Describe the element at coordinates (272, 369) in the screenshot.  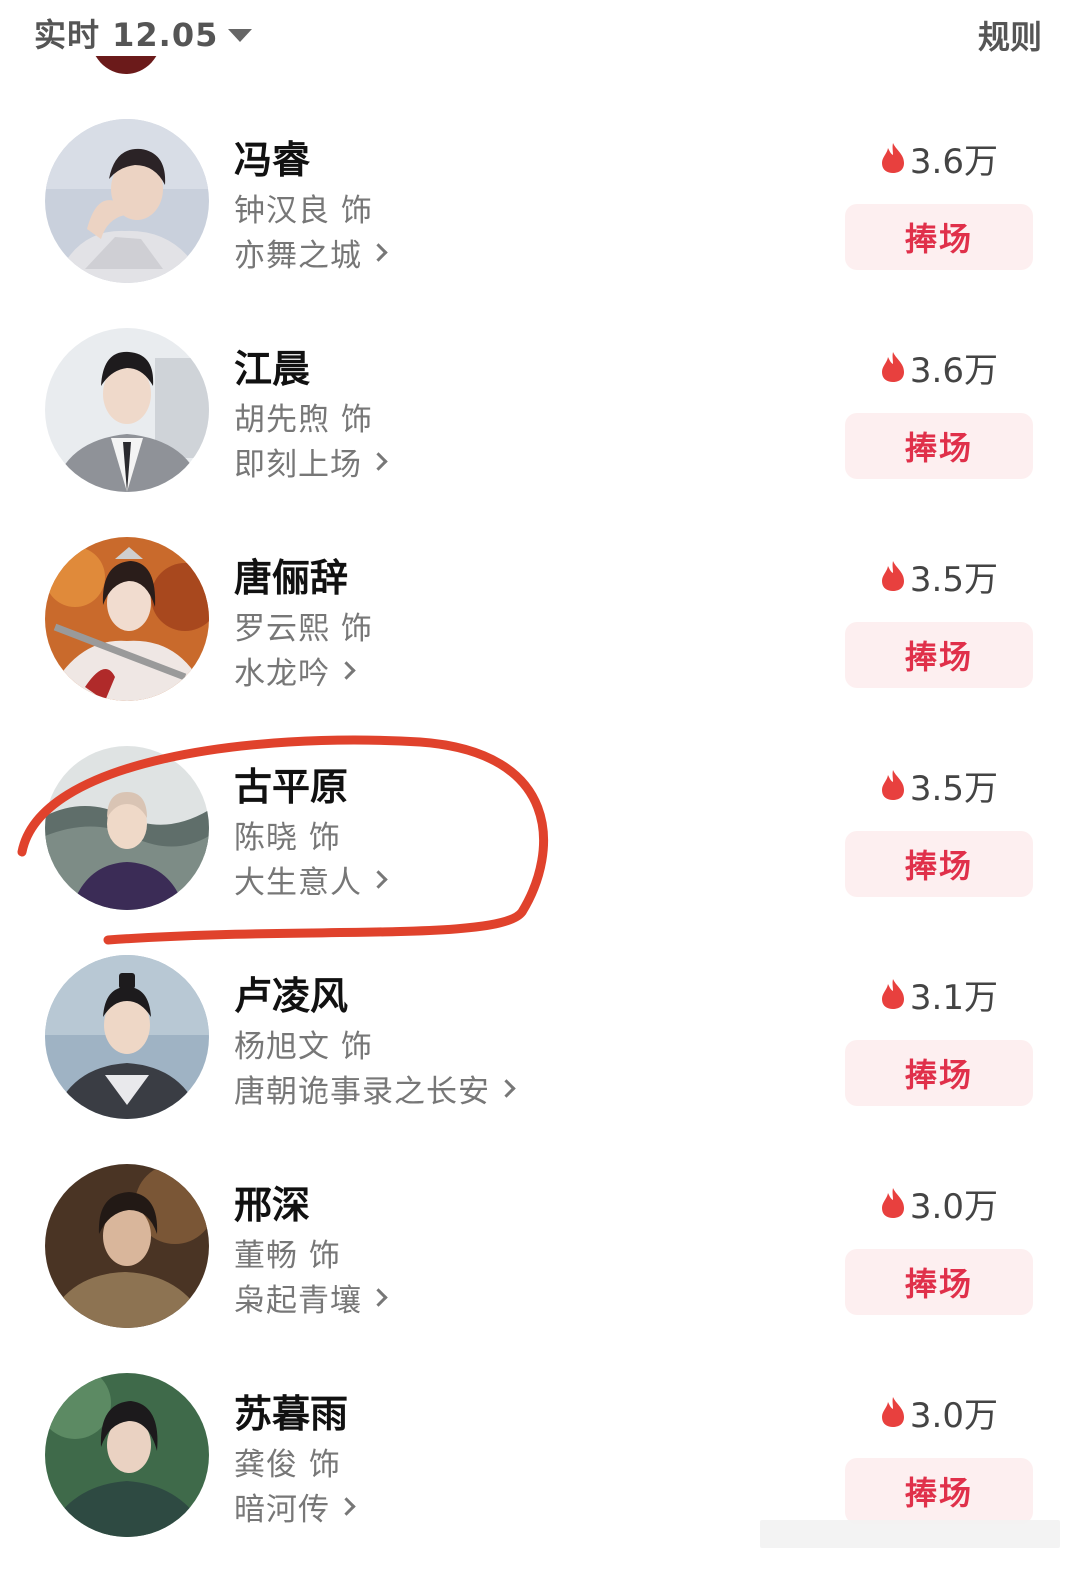
I see `character-name: 江晨` at that location.